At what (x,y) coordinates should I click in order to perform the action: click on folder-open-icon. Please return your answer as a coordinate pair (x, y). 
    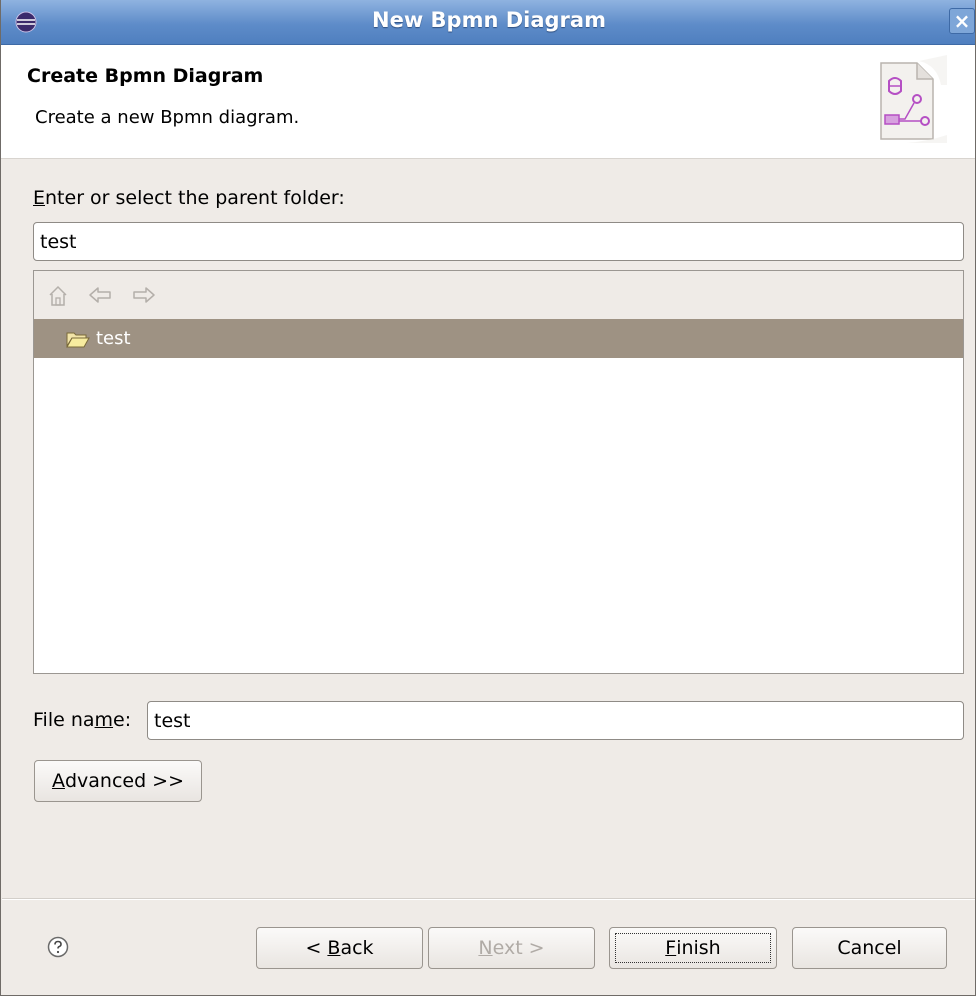
    Looking at the image, I should click on (78, 340).